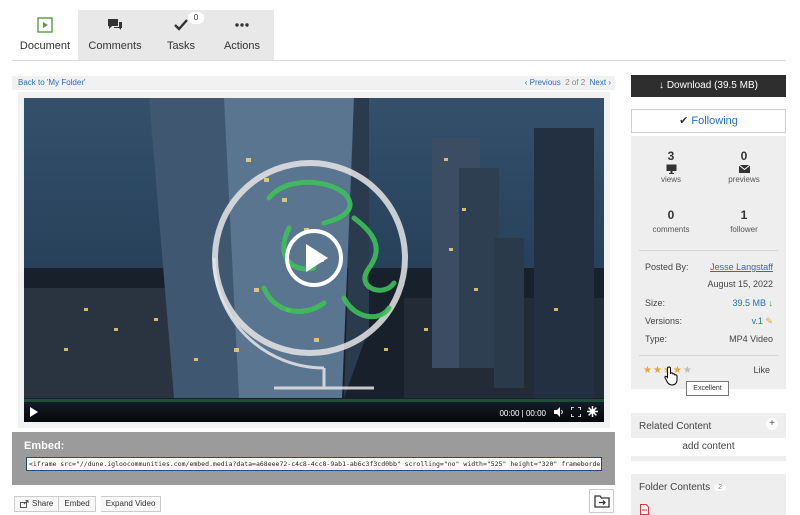 This screenshot has height=515, width=800. I want to click on settings-icon, so click(592, 411).